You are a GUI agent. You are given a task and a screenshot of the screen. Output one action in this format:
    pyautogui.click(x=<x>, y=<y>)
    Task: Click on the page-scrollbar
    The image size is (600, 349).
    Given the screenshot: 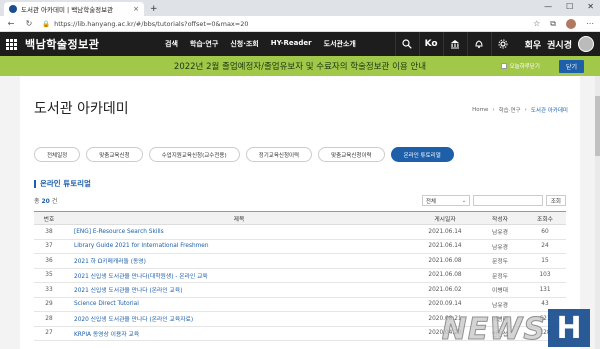 What is the action you would take?
    pyautogui.click(x=597, y=212)
    